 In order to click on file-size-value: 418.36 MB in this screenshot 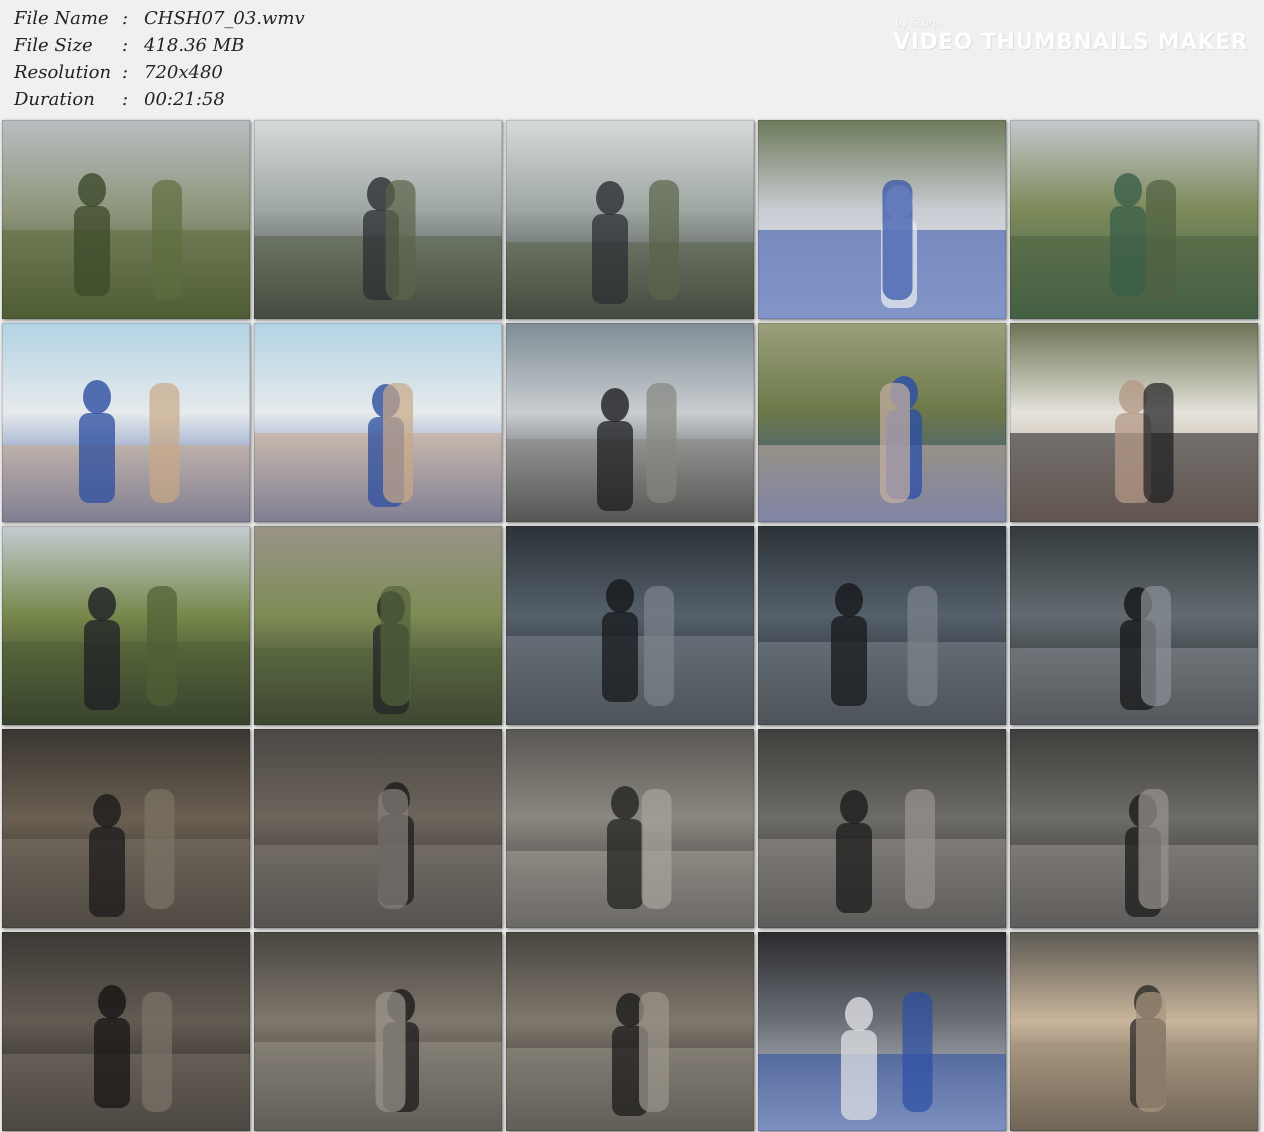, I will do `click(194, 45)`.